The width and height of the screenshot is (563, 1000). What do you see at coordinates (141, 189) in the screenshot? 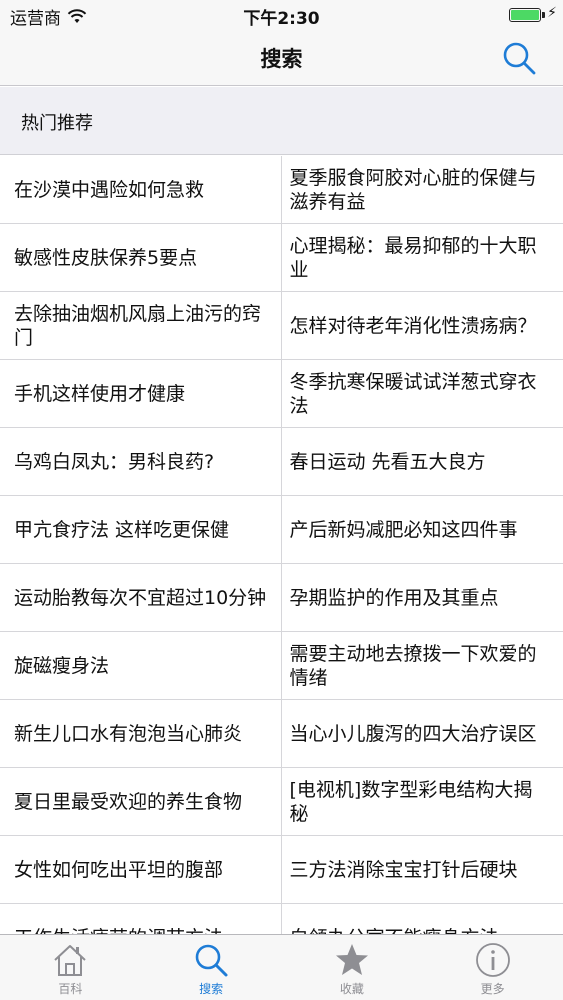
I see `article-item-left: 在沙漠中遇险如何急救` at bounding box center [141, 189].